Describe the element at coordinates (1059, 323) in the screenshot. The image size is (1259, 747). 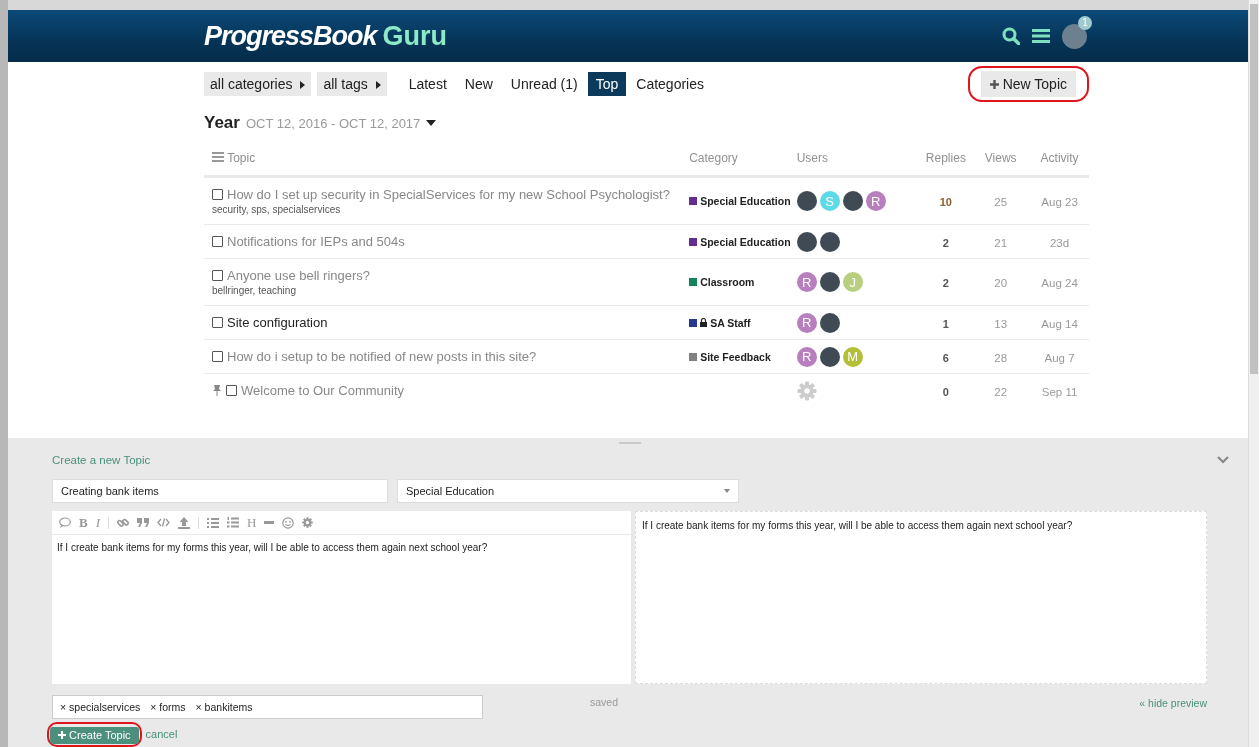
I see `activity-date: Aug 14` at that location.